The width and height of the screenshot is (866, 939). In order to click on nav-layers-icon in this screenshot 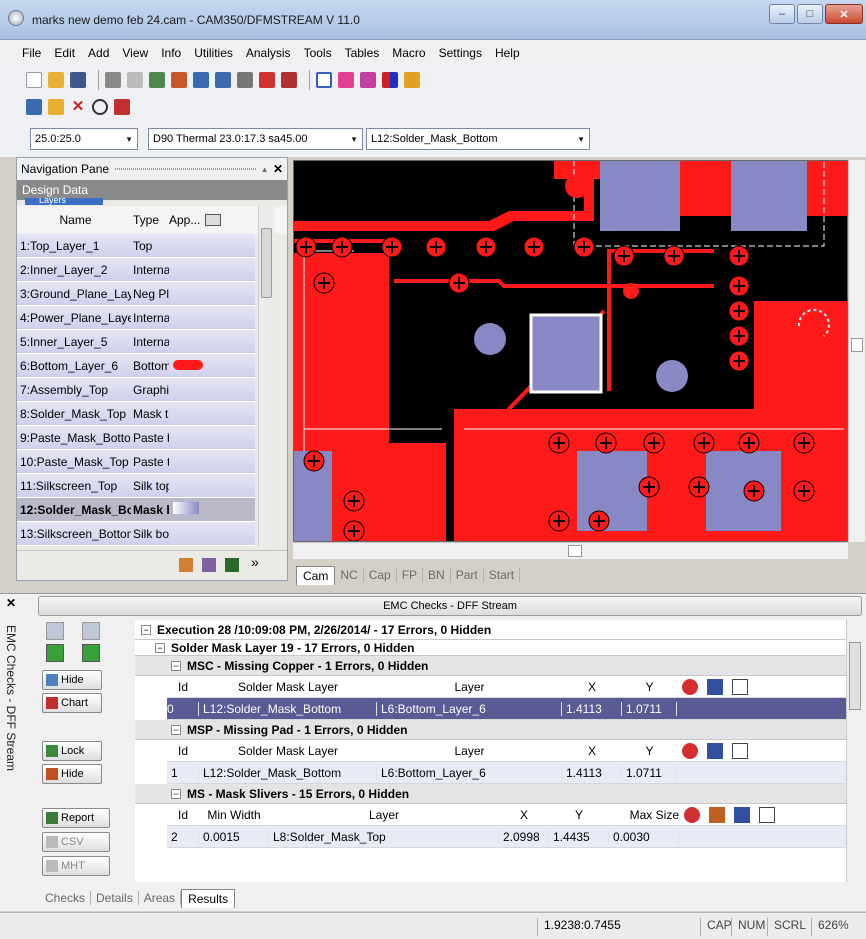, I will do `click(186, 565)`.